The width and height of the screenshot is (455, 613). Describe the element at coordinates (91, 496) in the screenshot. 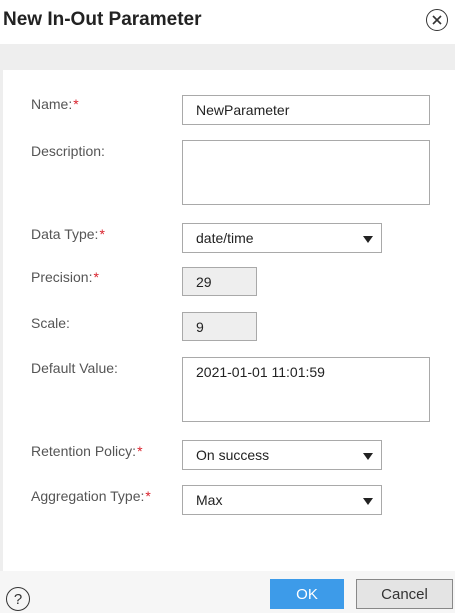

I see `aggregation-type-label: Aggregation Type:*` at that location.